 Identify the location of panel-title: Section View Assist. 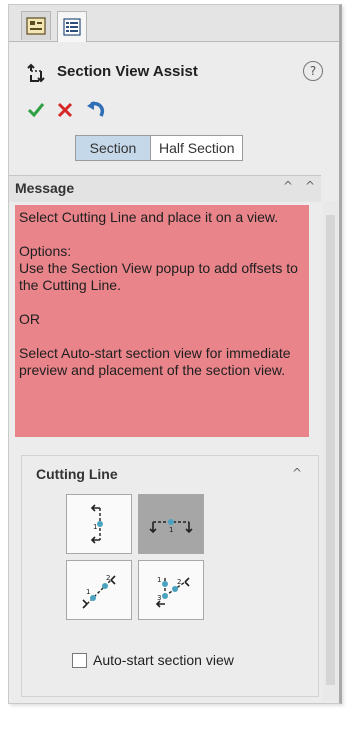
(127, 71).